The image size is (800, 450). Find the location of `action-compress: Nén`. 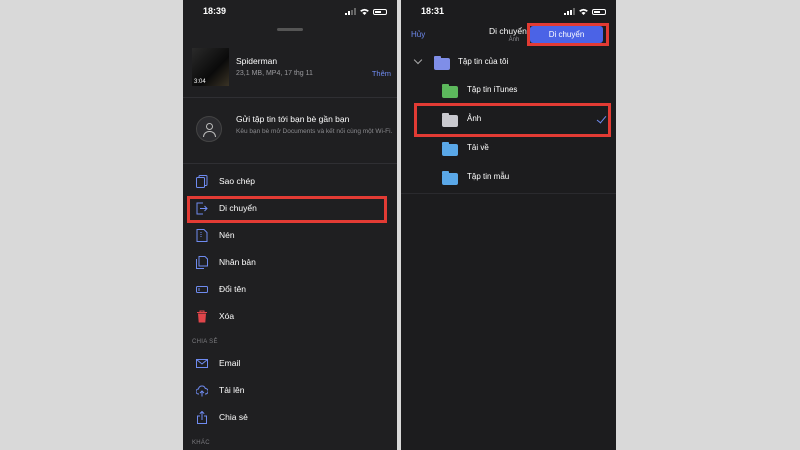

action-compress: Nén is located at coordinates (290, 236).